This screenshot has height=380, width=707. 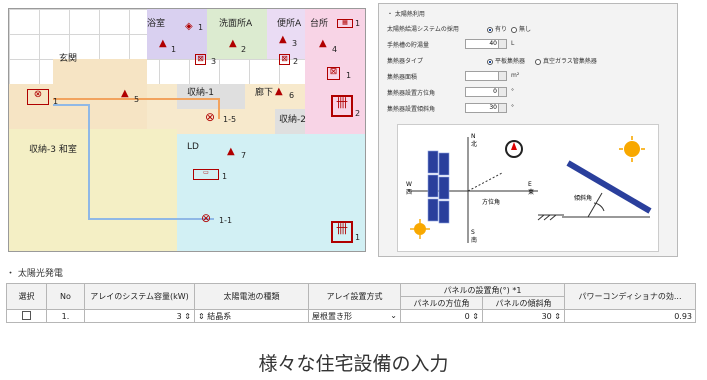 I want to click on vent-count: 1, so click(x=201, y=27).